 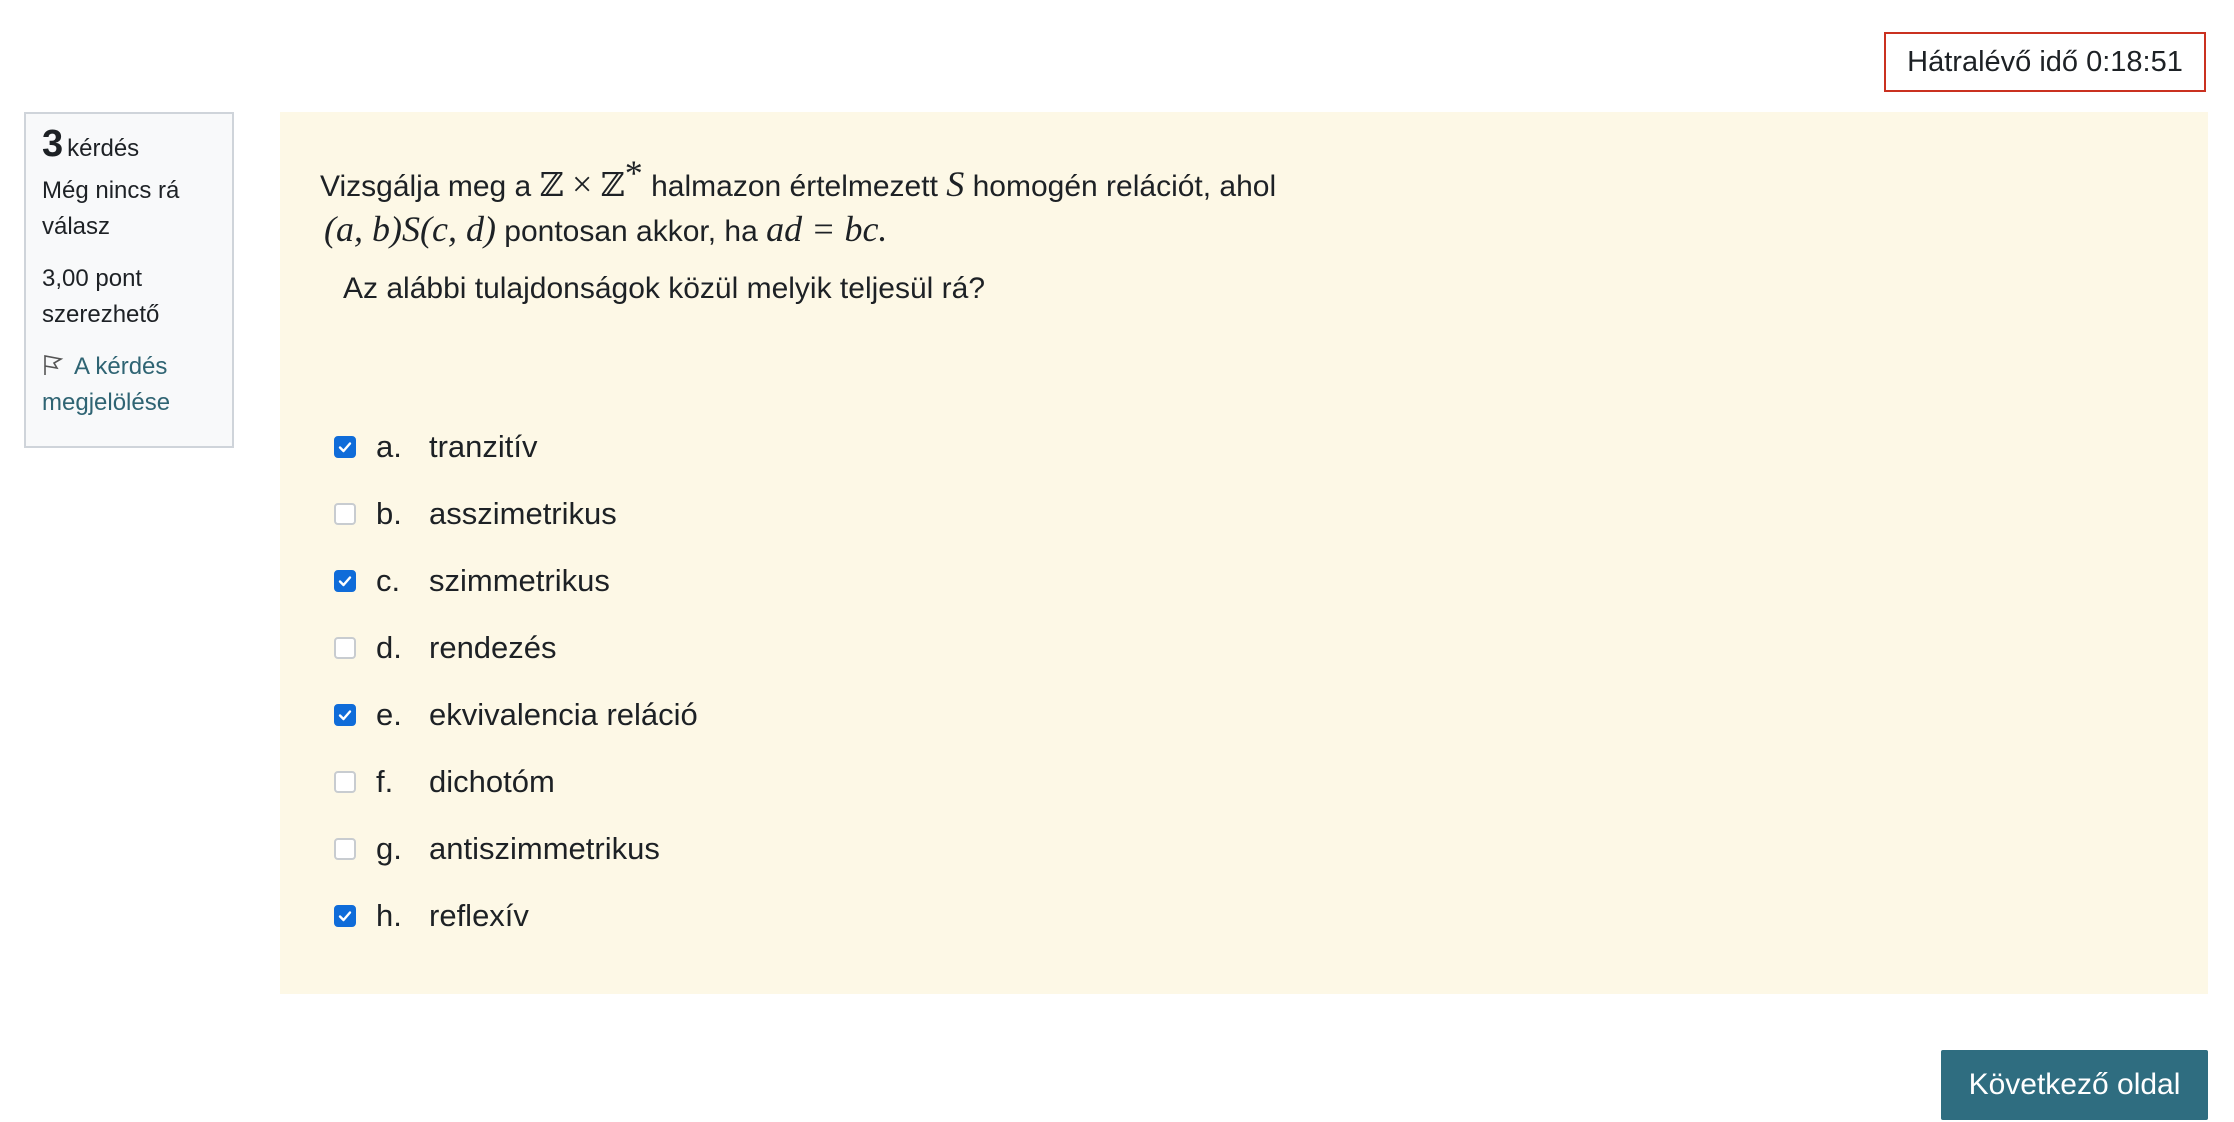 What do you see at coordinates (54, 365) in the screenshot?
I see `flag-icon` at bounding box center [54, 365].